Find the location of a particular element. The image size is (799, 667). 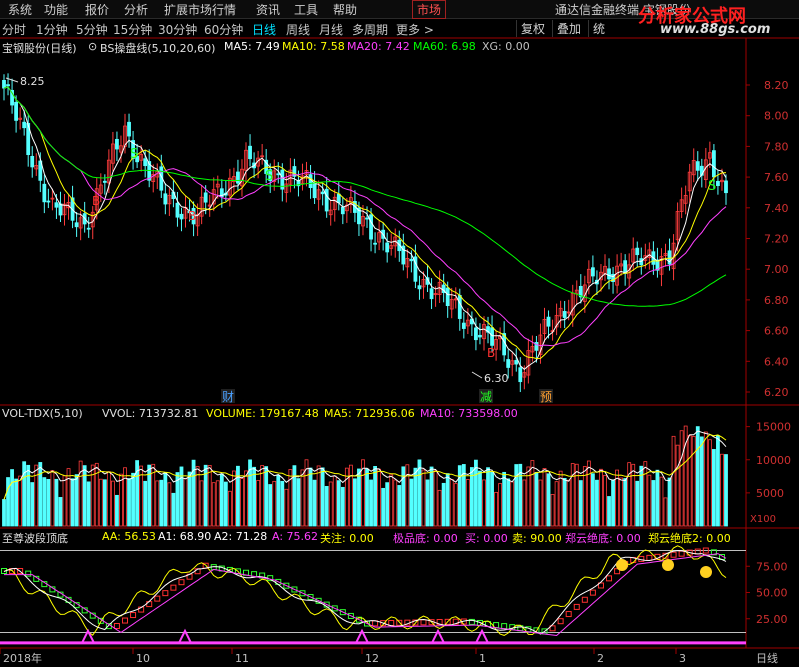

time-label: 2018年 is located at coordinates (22, 658).